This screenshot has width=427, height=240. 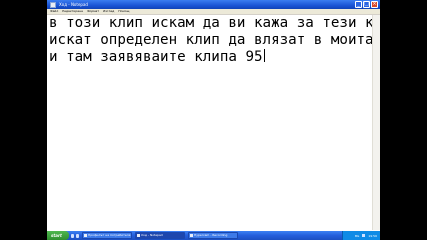 What do you see at coordinates (264, 55) in the screenshot?
I see `text-caret` at bounding box center [264, 55].